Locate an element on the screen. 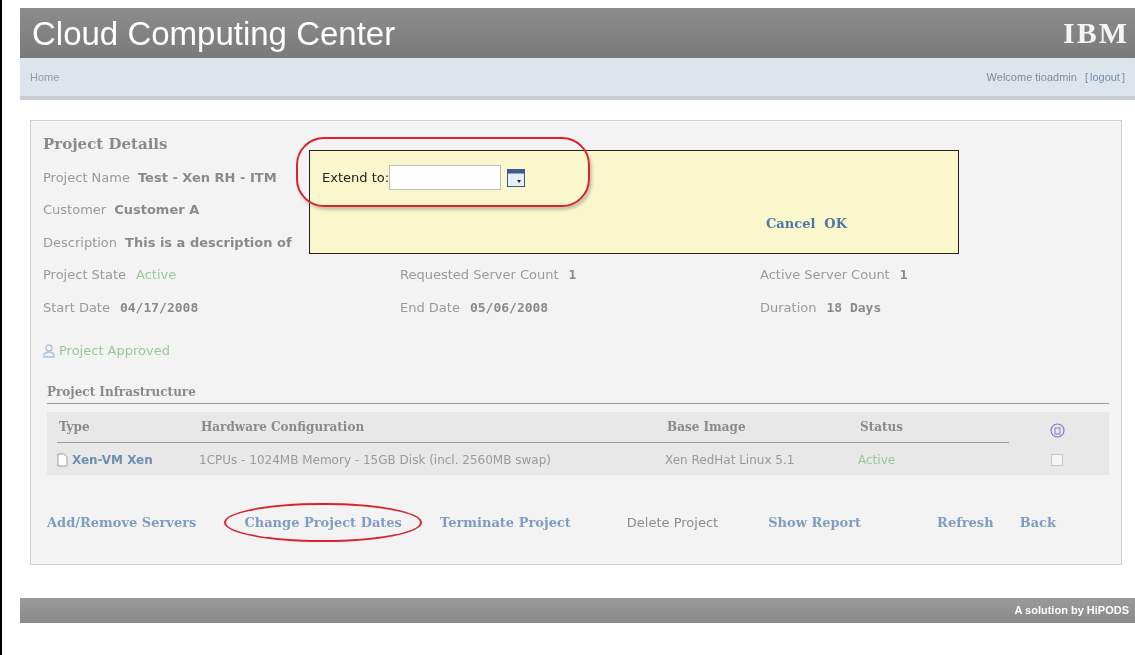 This screenshot has height=655, width=1135. ok-button: OK is located at coordinates (835, 224).